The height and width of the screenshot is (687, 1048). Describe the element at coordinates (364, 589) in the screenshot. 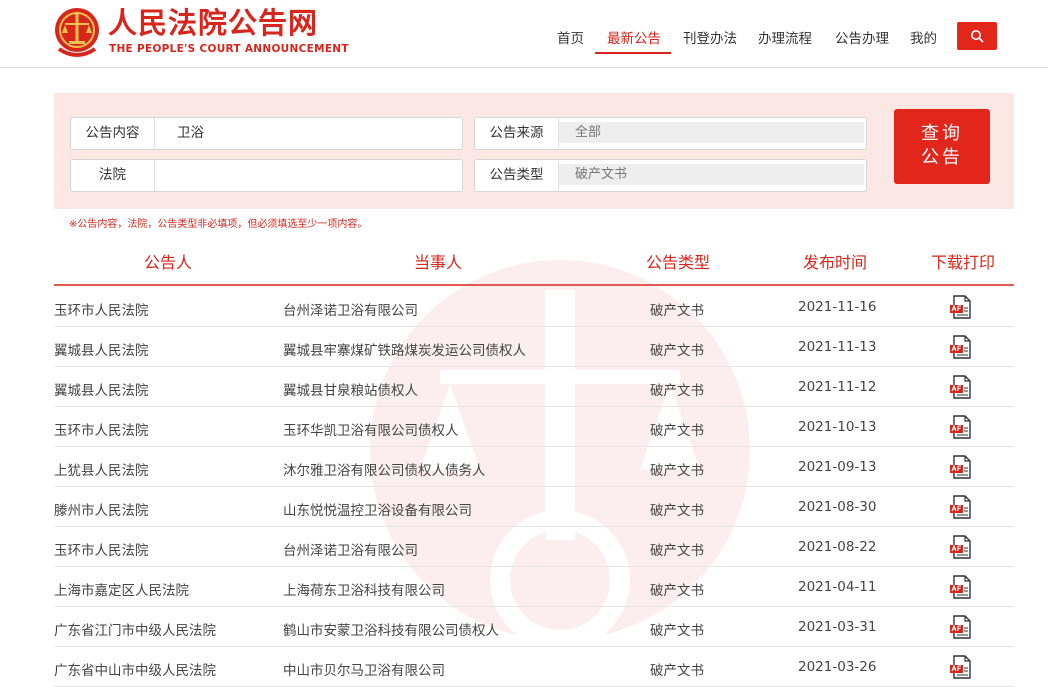

I see `cell-party: 上海荷东卫浴科技有限公司` at that location.